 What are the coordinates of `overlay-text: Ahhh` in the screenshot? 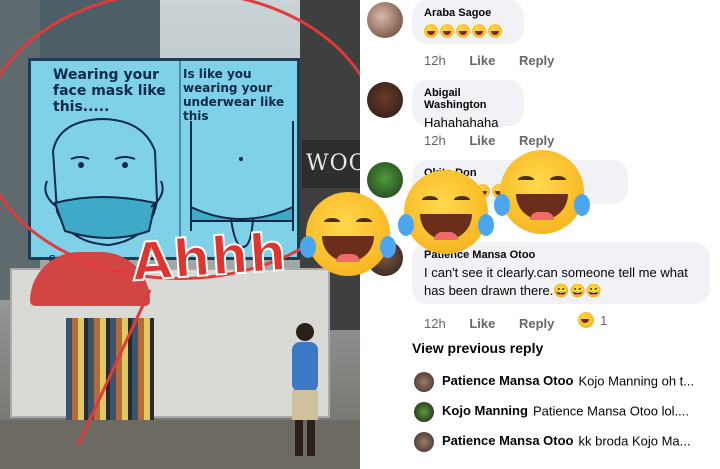 It's located at (209, 258).